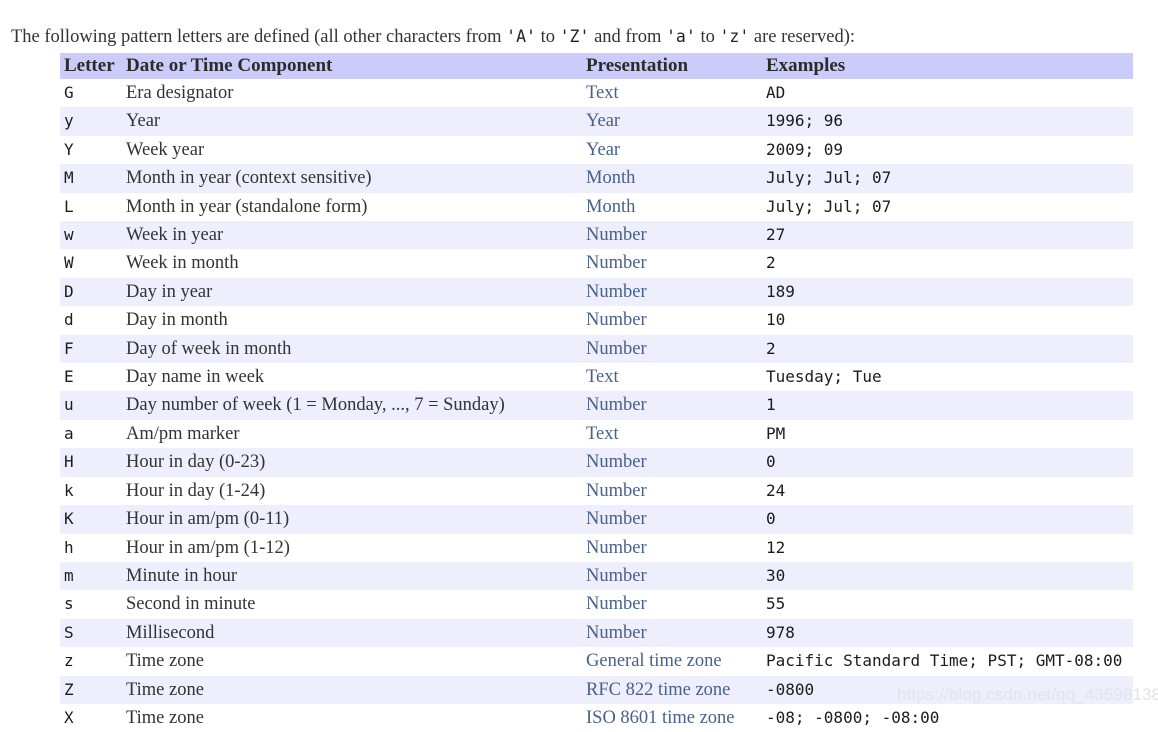  What do you see at coordinates (352, 93) in the screenshot?
I see `cell-component: Era designator` at bounding box center [352, 93].